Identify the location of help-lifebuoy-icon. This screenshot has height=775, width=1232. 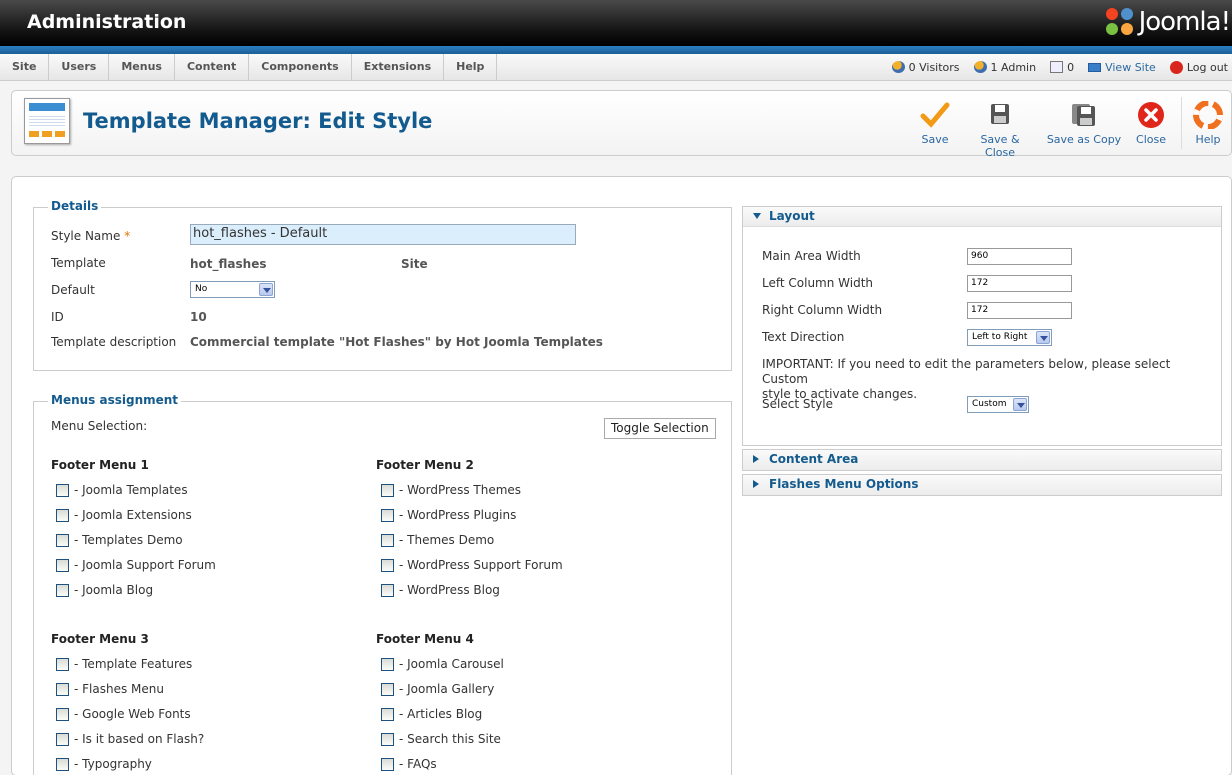
(1208, 115).